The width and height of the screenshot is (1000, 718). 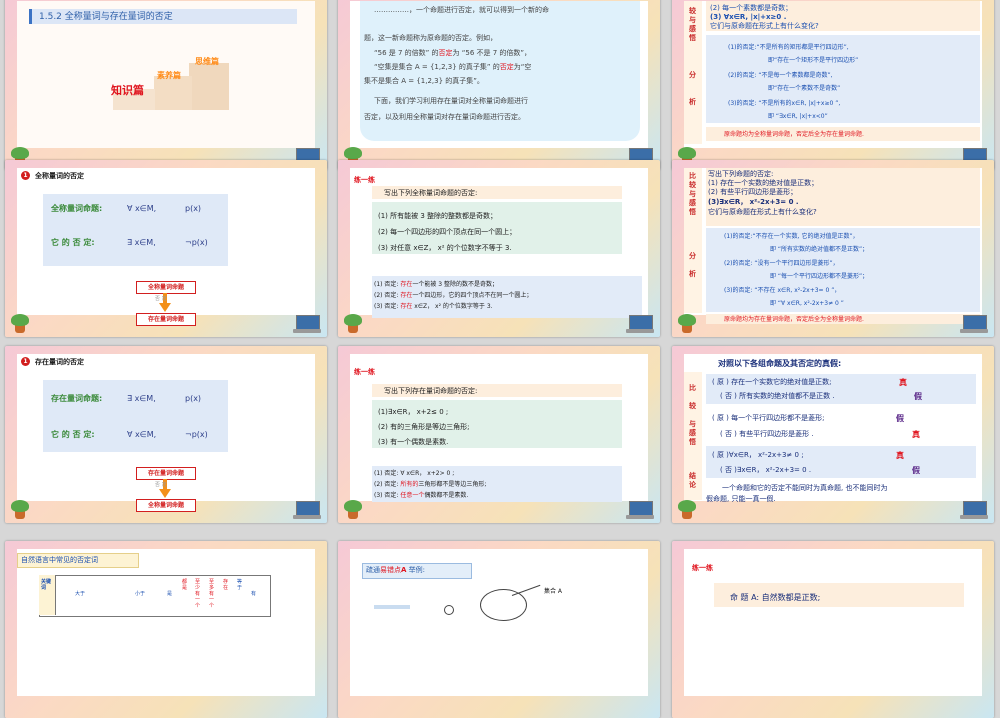 What do you see at coordinates (445, 248) in the screenshot?
I see `question-3: (3) 对任意 x∈Z， x² 的个位数字不等于 3.` at bounding box center [445, 248].